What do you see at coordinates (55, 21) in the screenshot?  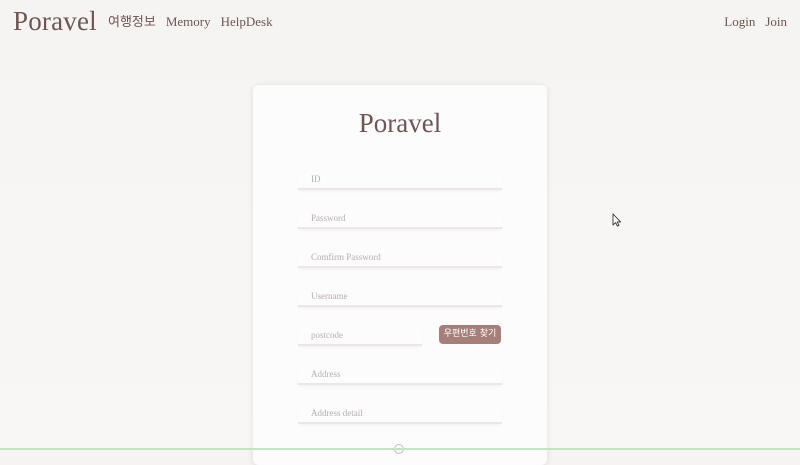 I see `brand-logo: Poravel` at bounding box center [55, 21].